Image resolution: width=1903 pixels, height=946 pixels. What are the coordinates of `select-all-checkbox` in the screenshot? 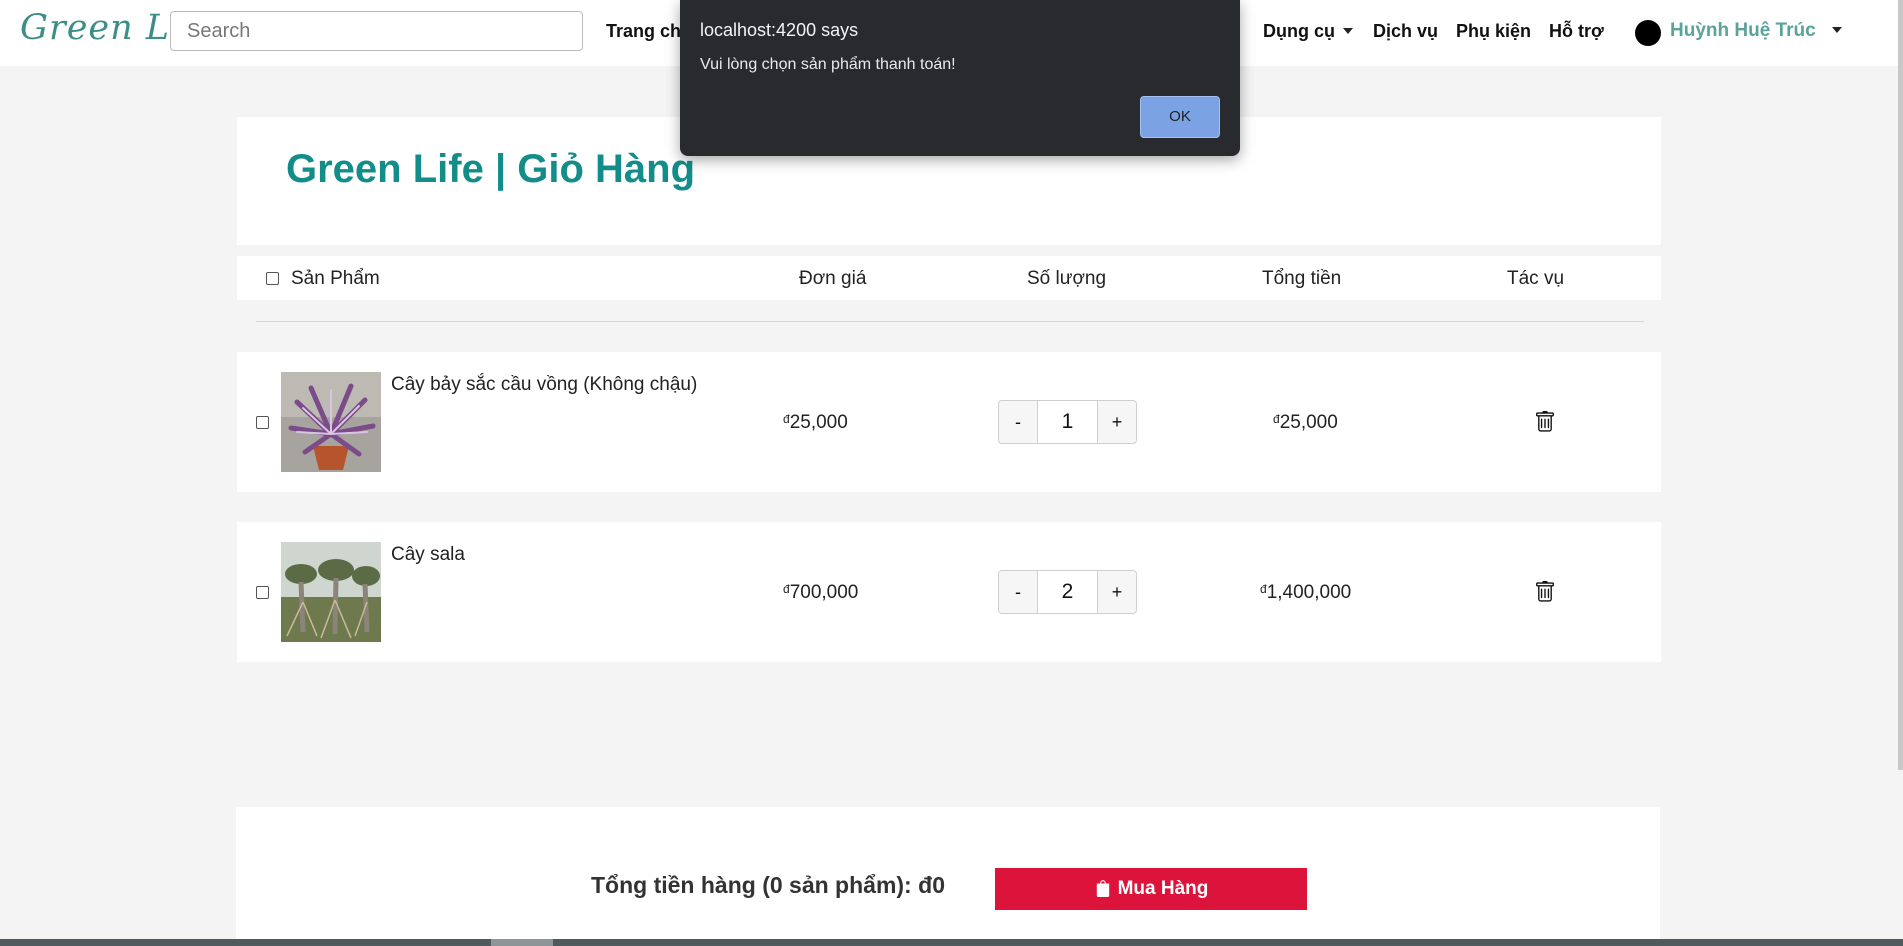 It's located at (272, 278).